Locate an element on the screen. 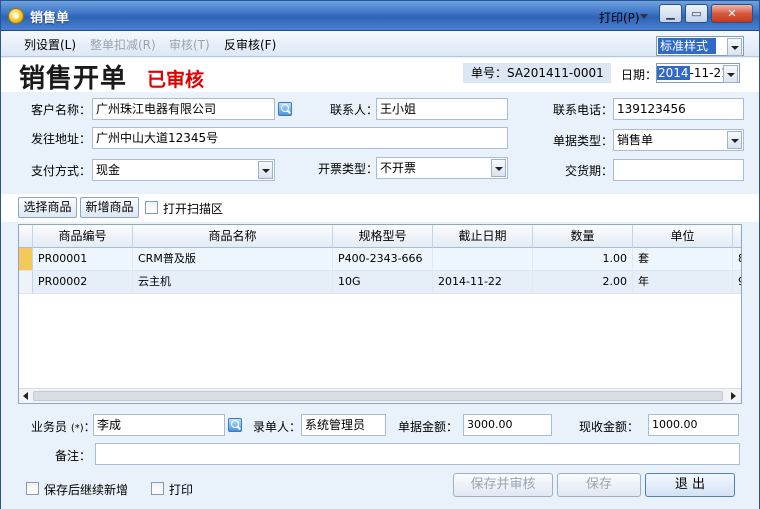  column-header: 截止日期 is located at coordinates (483, 236).